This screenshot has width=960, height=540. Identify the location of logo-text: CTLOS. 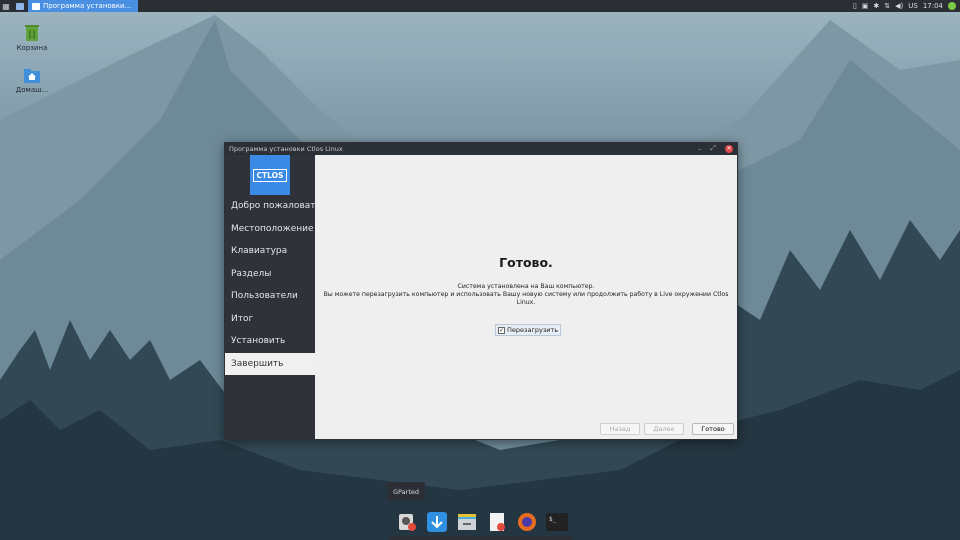
(270, 175).